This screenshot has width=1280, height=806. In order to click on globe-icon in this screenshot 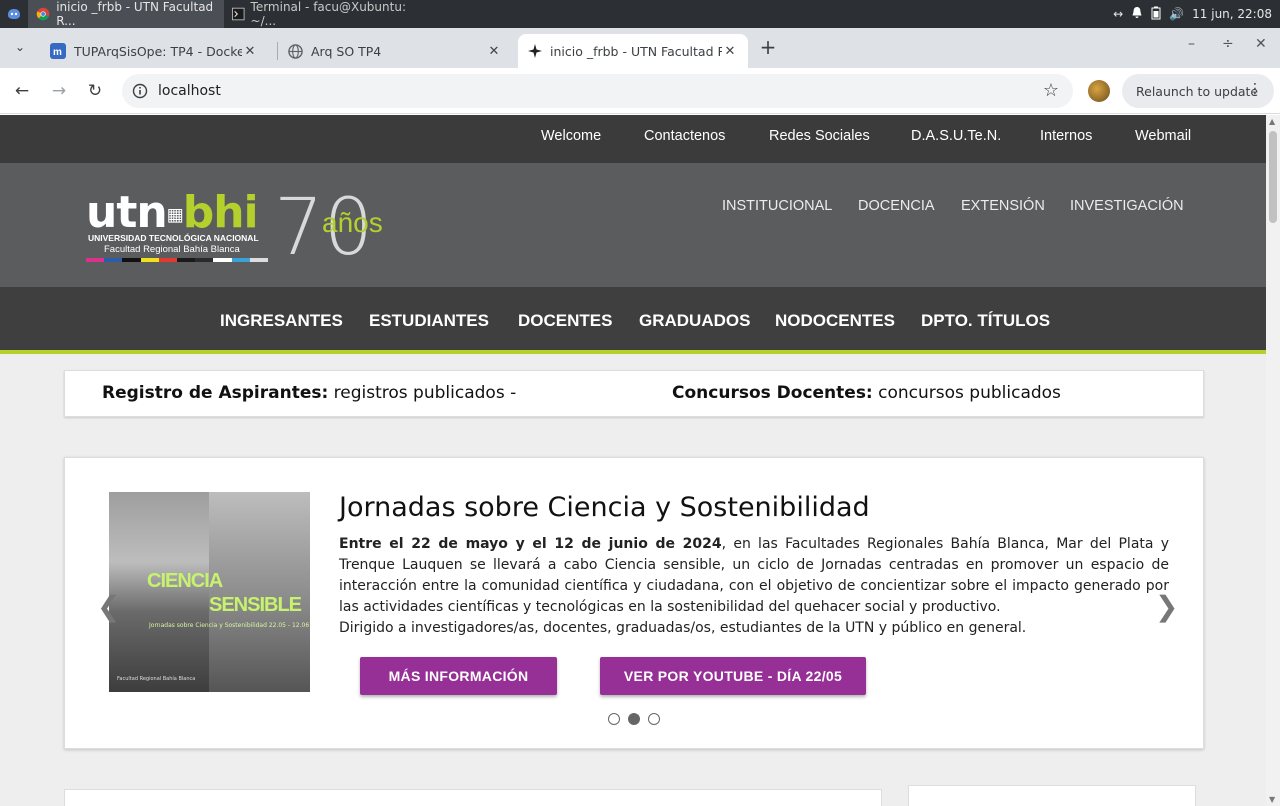, I will do `click(295, 51)`.